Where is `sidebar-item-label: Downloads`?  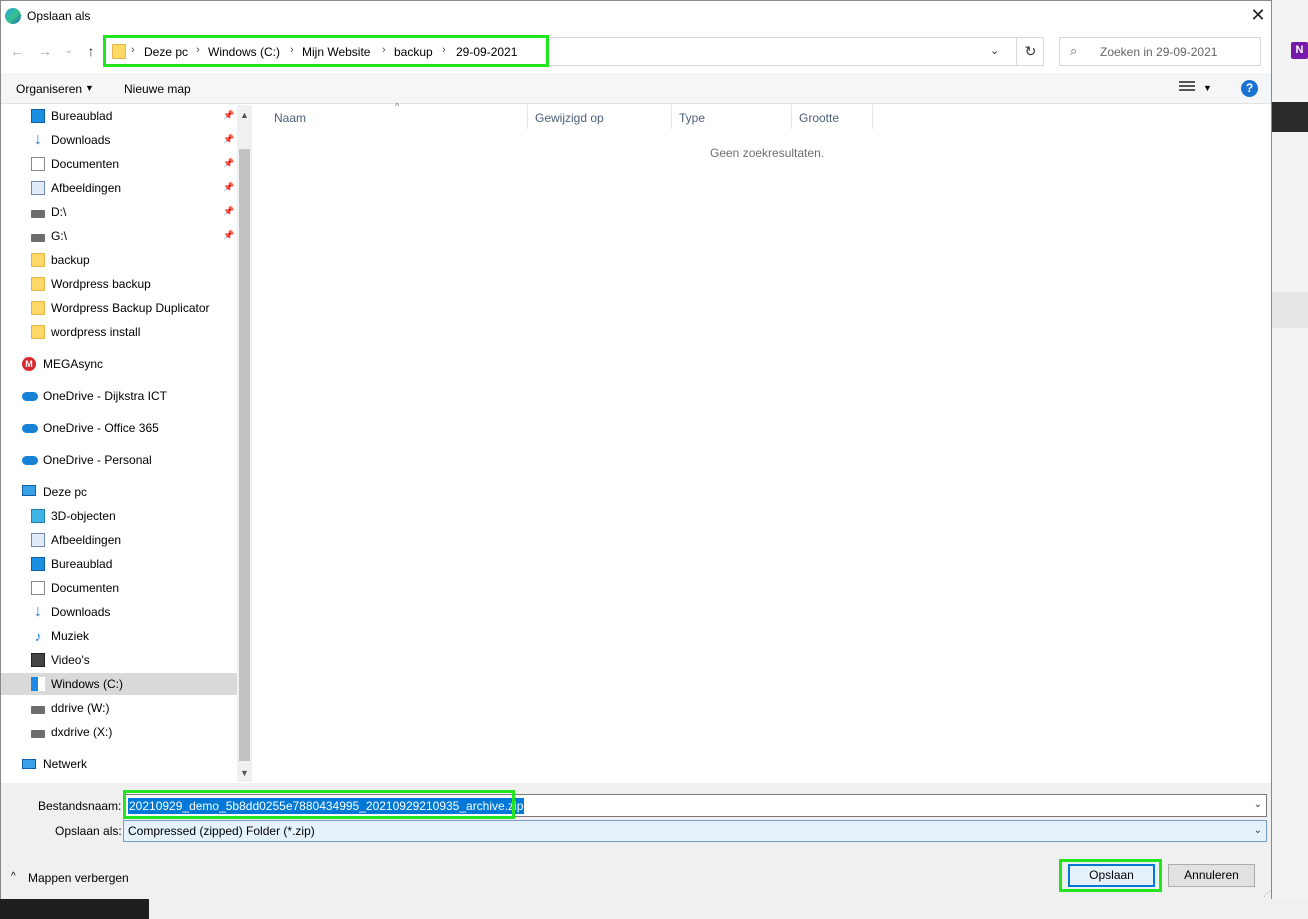
sidebar-item-label: Downloads is located at coordinates (81, 612).